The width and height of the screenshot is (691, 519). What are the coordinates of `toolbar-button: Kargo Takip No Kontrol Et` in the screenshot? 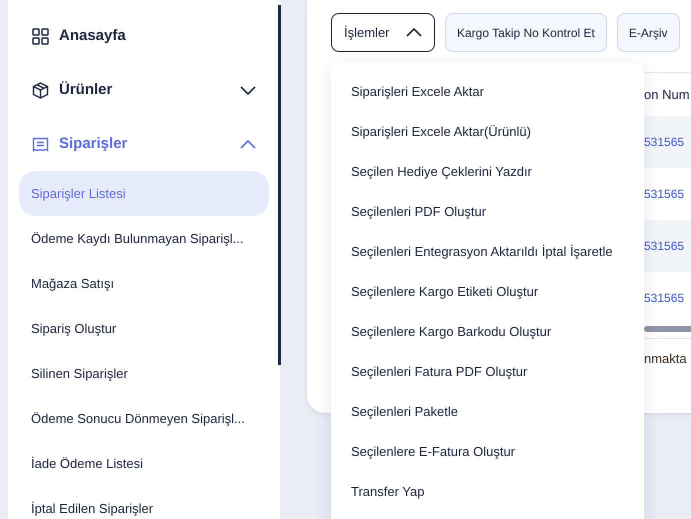 It's located at (526, 32).